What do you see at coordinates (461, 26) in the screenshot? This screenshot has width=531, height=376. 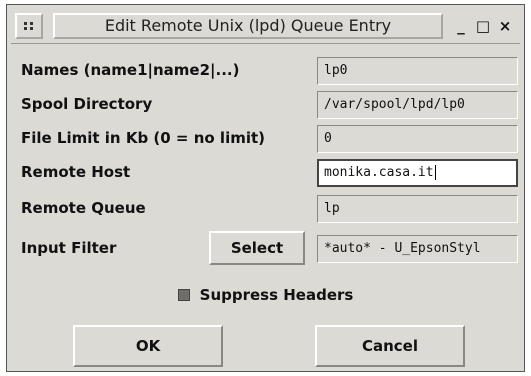 I see `minimize-icon: _` at bounding box center [461, 26].